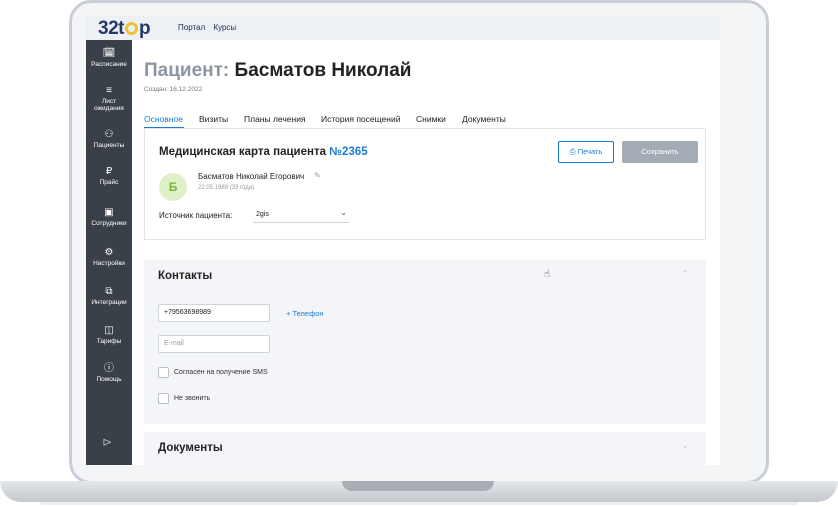  Describe the element at coordinates (191, 27) in the screenshot. I see `top-link-portal: Портал` at that location.